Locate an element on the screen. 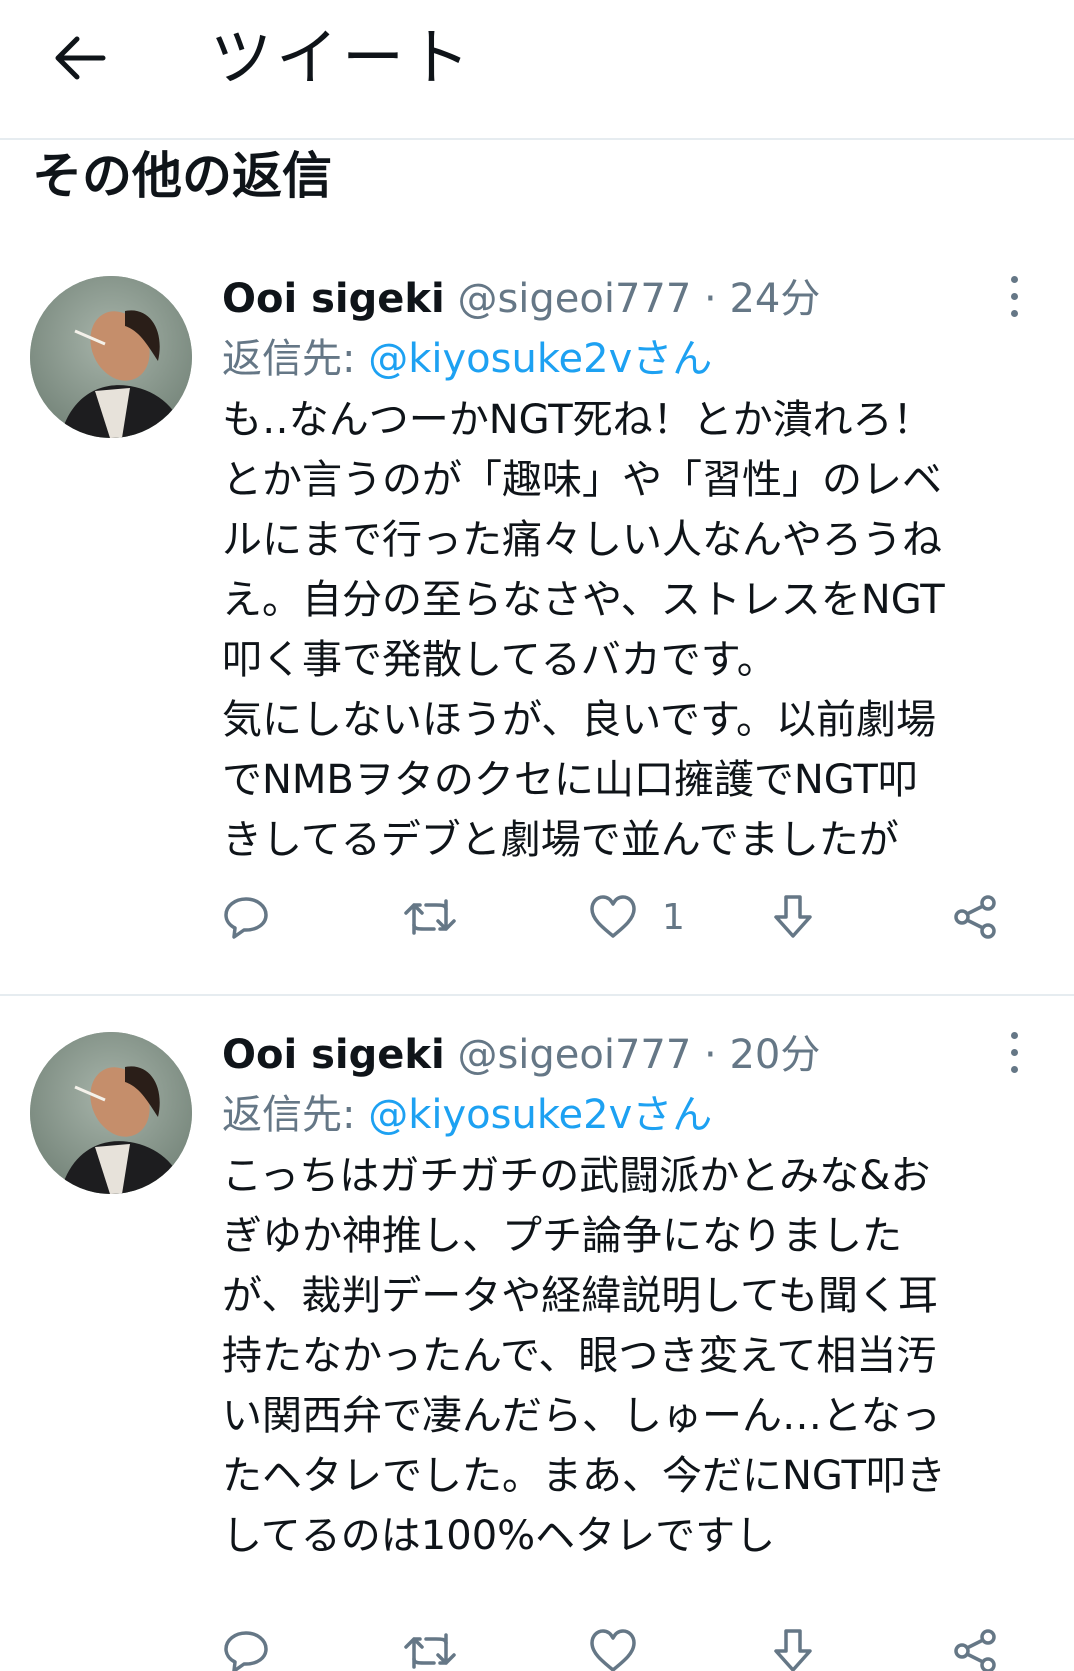 This screenshot has height=1671, width=1074. tweet-header: Ooi sigeki @sigeoi777 · 24分 is located at coordinates (612, 299).